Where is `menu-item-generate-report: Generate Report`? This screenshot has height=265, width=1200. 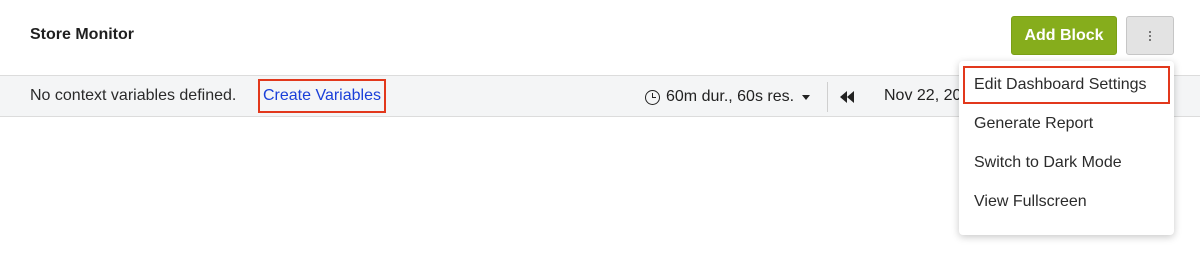 menu-item-generate-report: Generate Report is located at coordinates (1066, 123).